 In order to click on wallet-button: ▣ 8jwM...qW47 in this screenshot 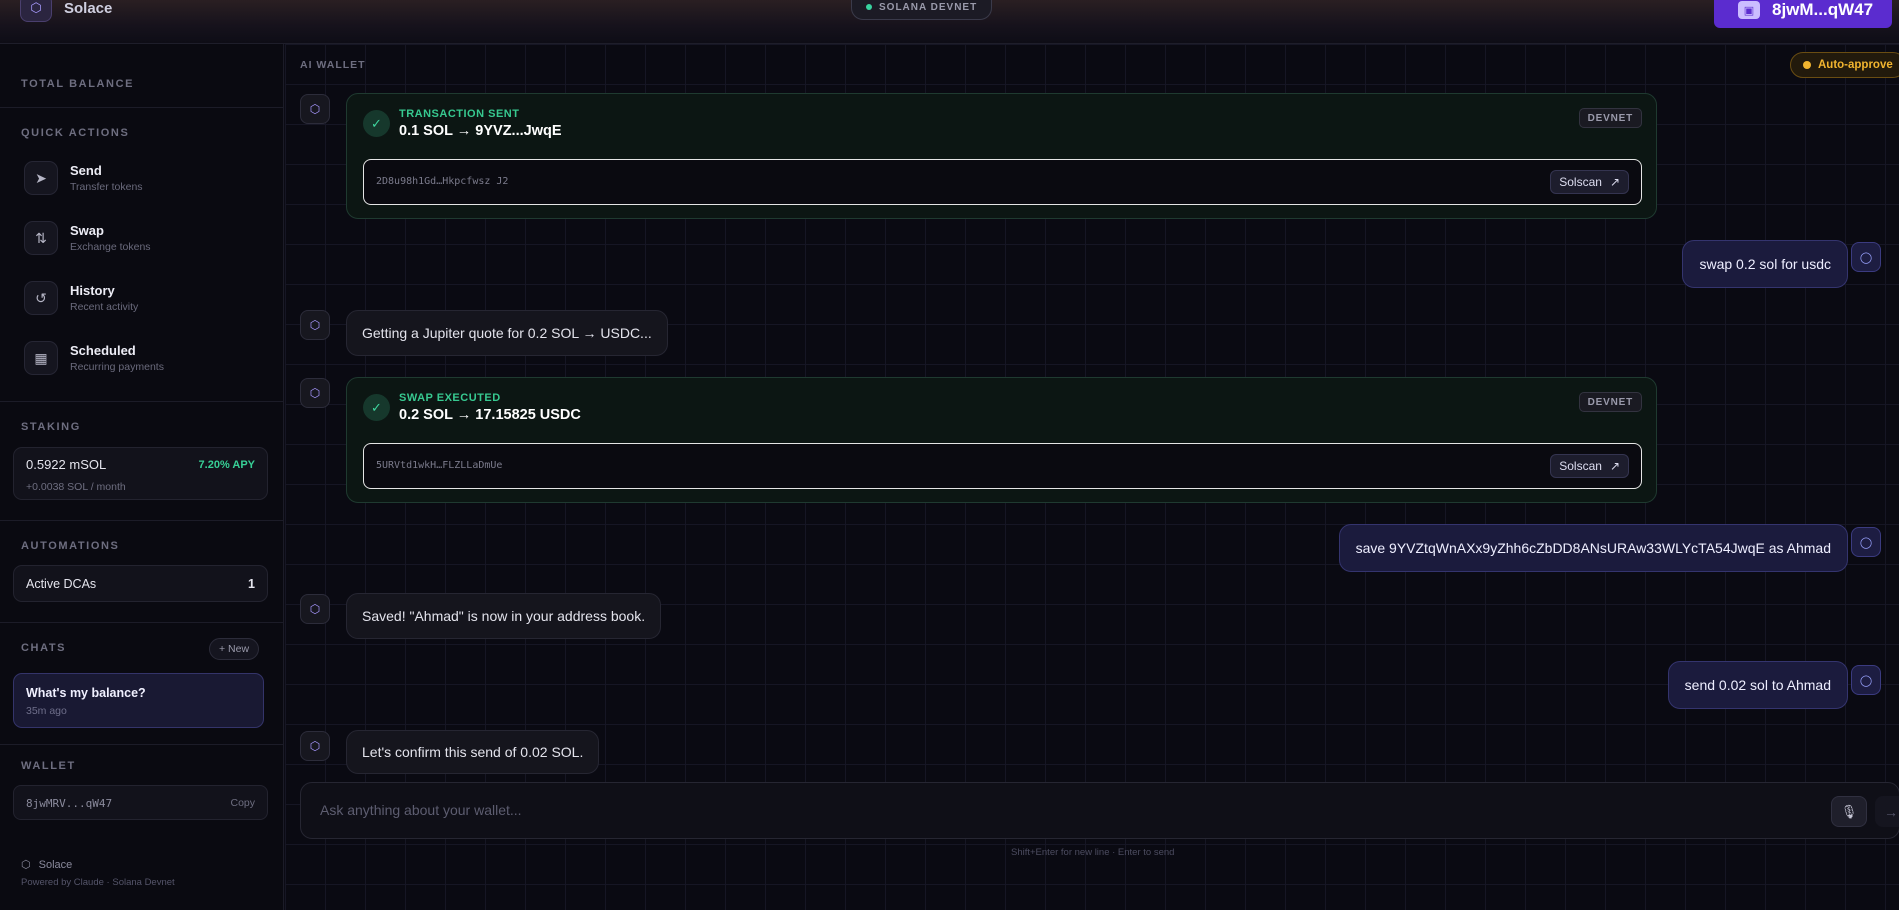, I will do `click(1803, 14)`.